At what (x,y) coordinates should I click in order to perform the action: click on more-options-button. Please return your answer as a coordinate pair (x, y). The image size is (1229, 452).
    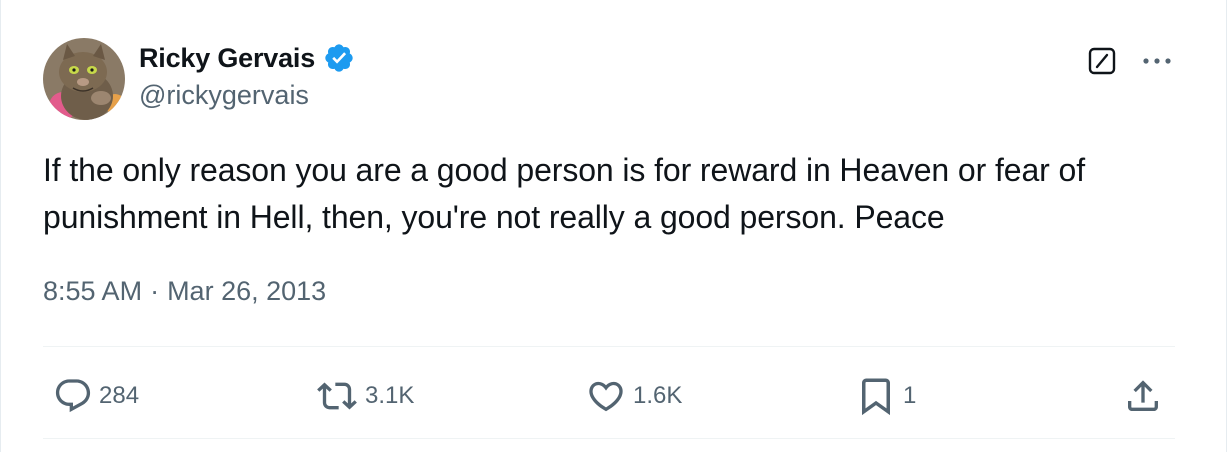
    Looking at the image, I should click on (1157, 61).